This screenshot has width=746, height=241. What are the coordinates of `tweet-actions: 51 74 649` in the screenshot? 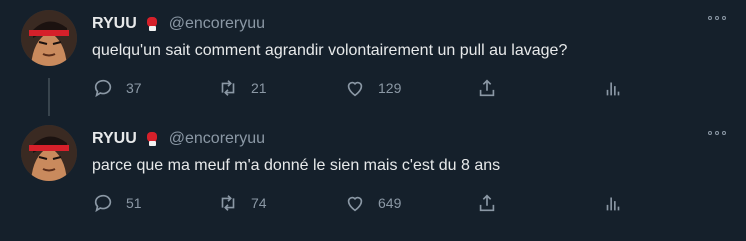 It's located at (362, 203).